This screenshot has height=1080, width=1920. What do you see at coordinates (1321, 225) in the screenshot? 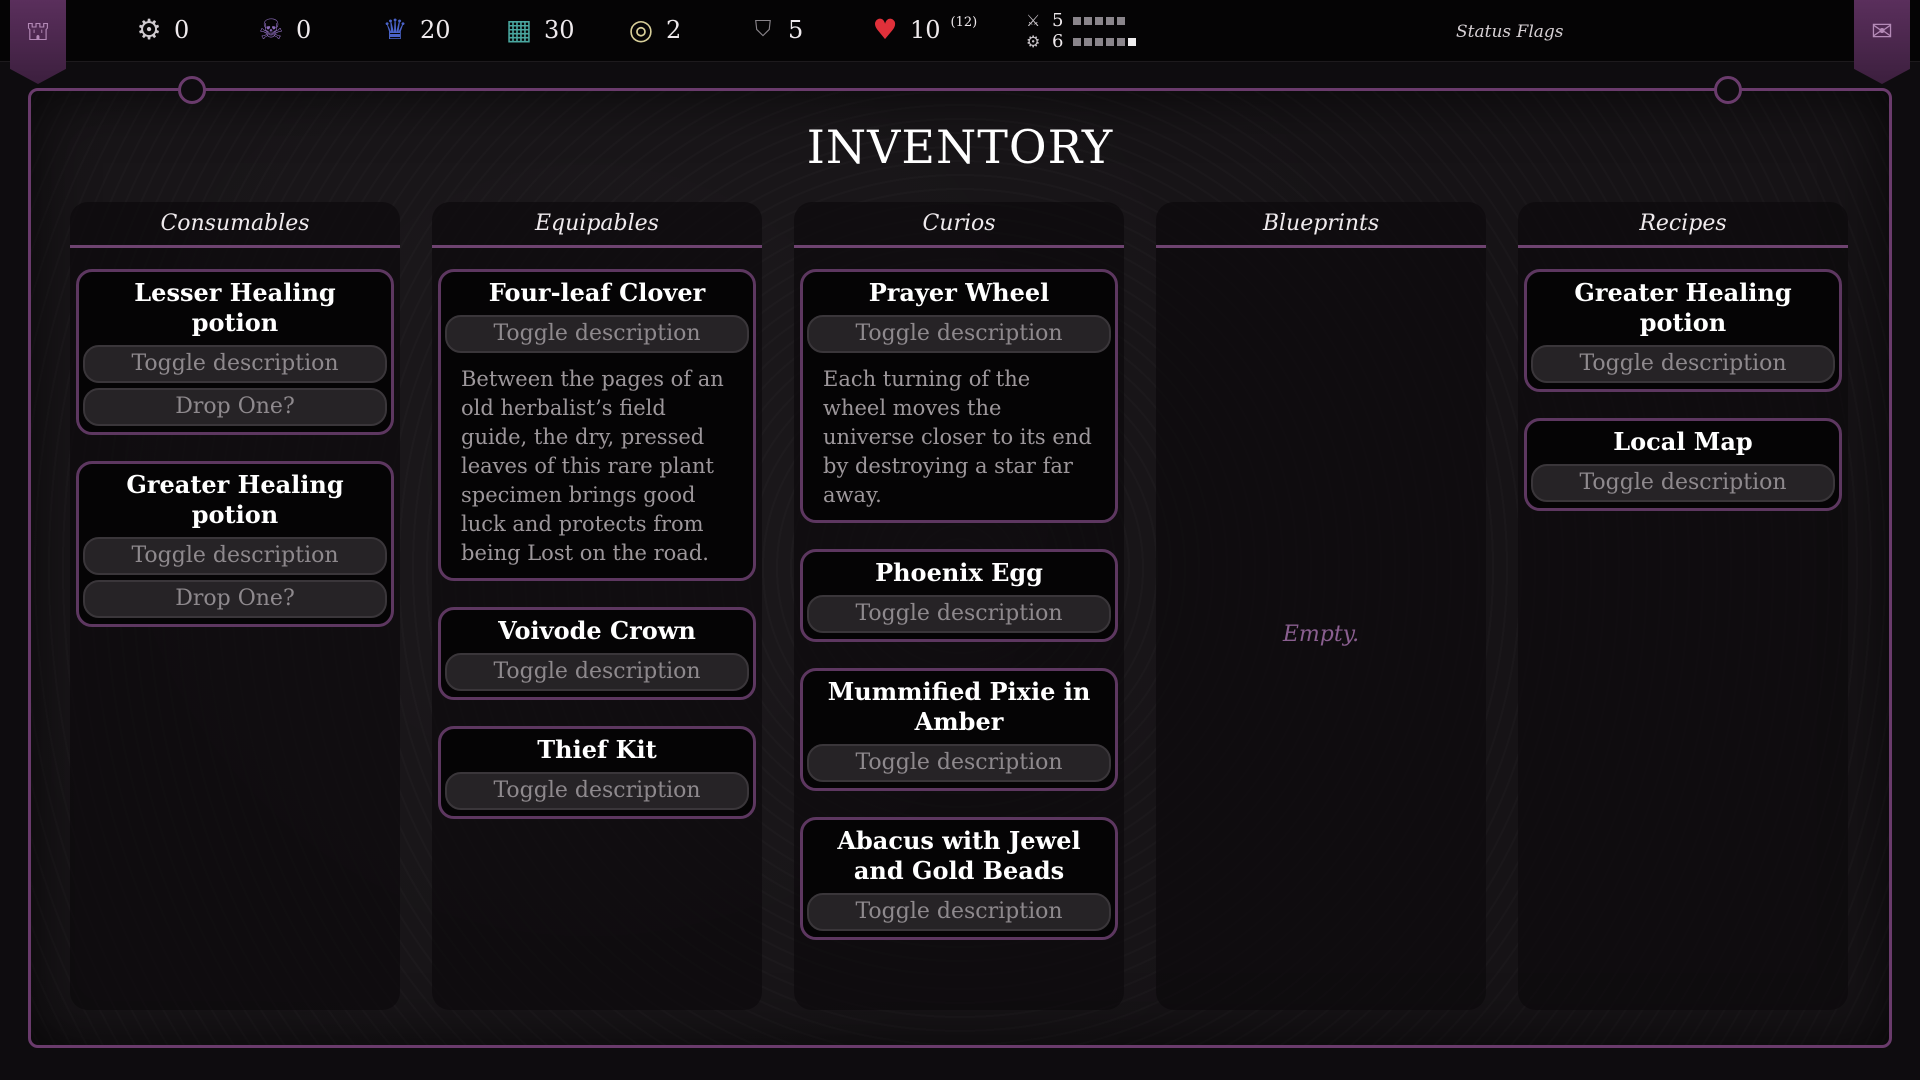
I see `column-header: Blueprints` at bounding box center [1321, 225].